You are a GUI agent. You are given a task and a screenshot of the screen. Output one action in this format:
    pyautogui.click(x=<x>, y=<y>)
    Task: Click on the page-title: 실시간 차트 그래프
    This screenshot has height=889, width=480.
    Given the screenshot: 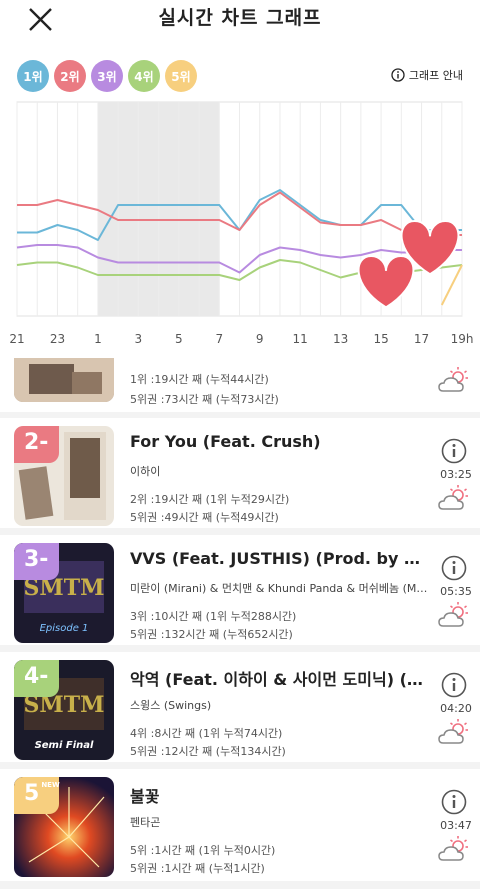 What is the action you would take?
    pyautogui.click(x=240, y=18)
    